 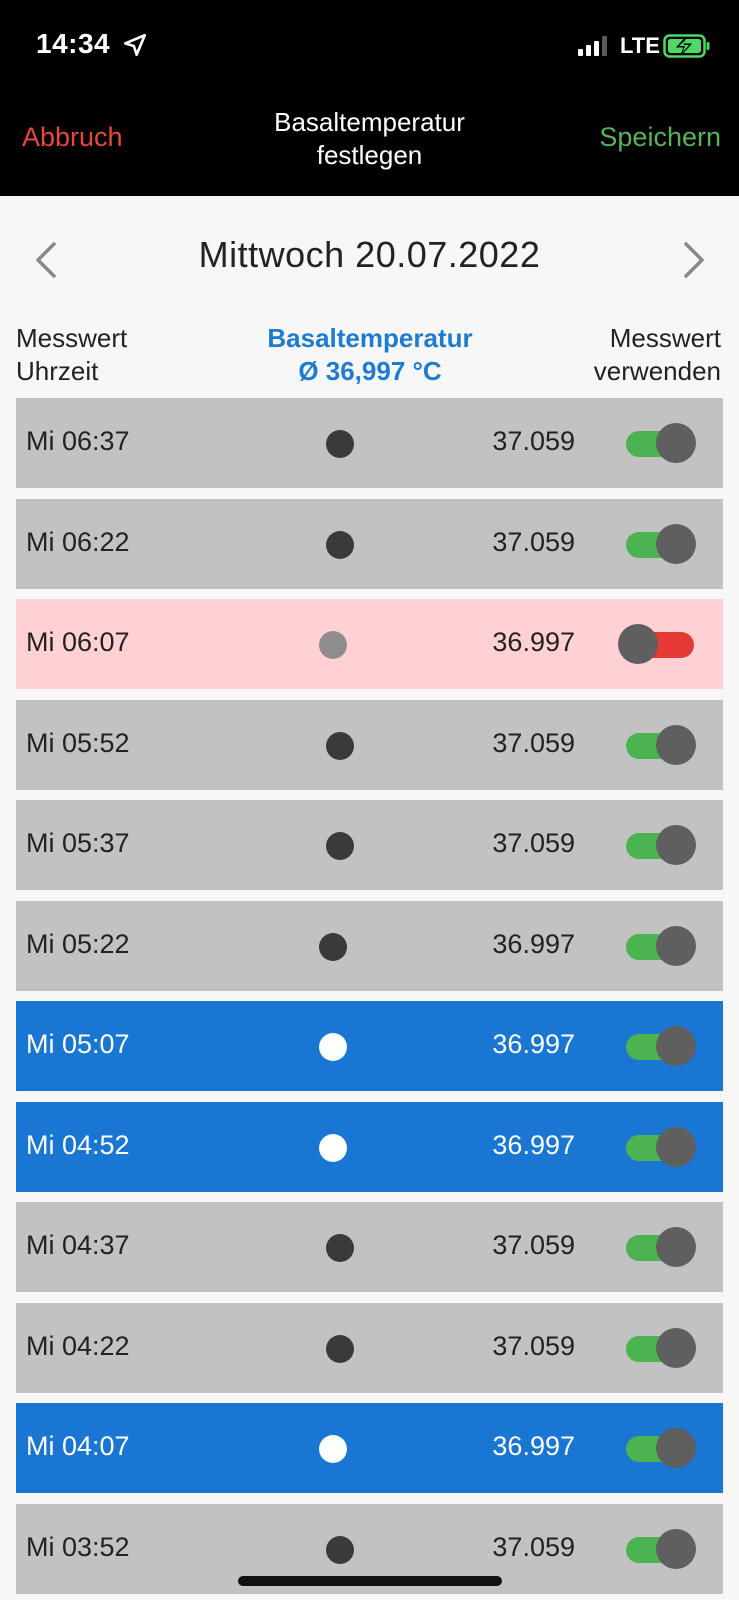 I want to click on measurement-row: Mi 06:37 37.059, so click(x=369, y=443).